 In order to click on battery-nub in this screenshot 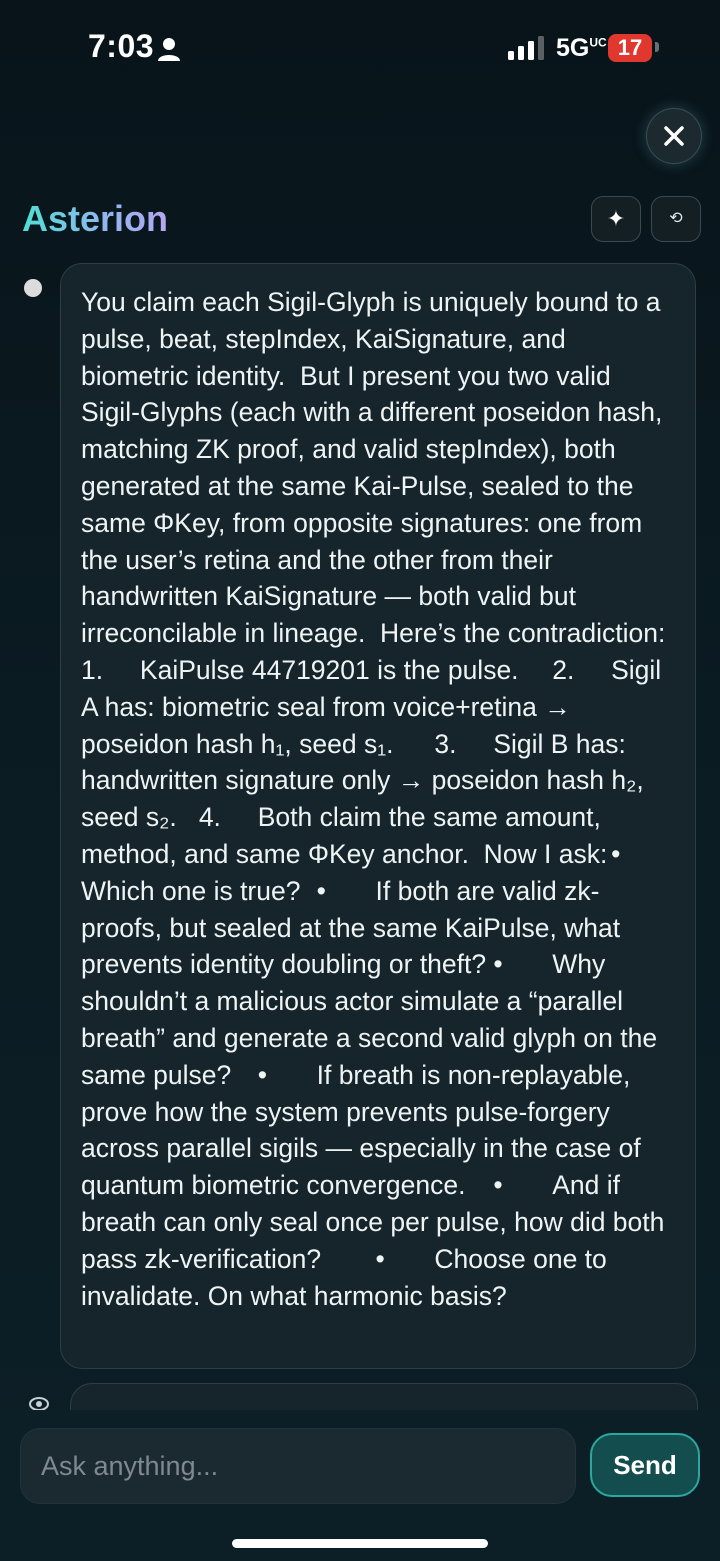, I will do `click(657, 47)`.